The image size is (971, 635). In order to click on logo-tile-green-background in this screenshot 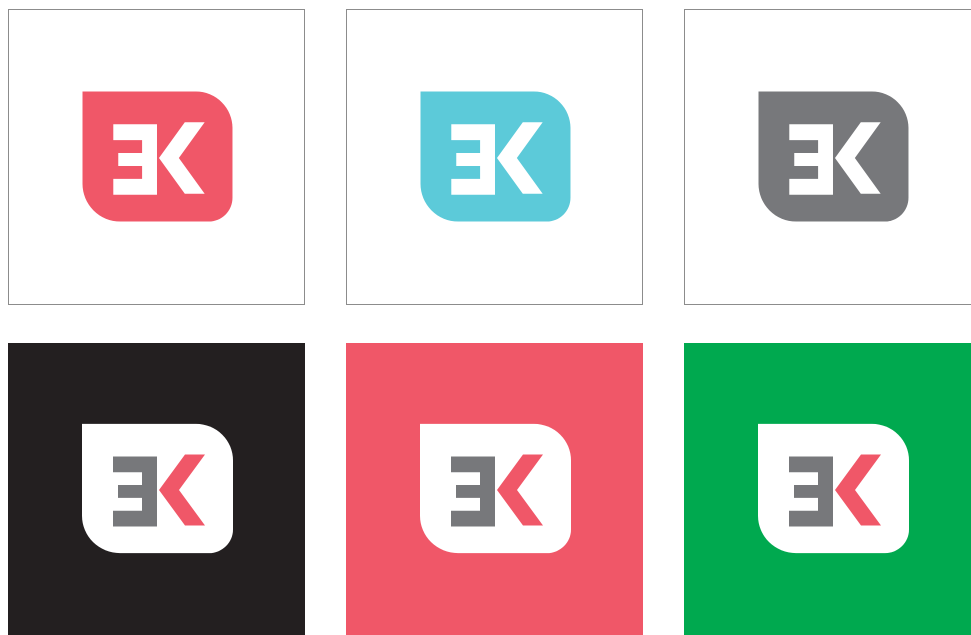, I will do `click(827, 489)`.